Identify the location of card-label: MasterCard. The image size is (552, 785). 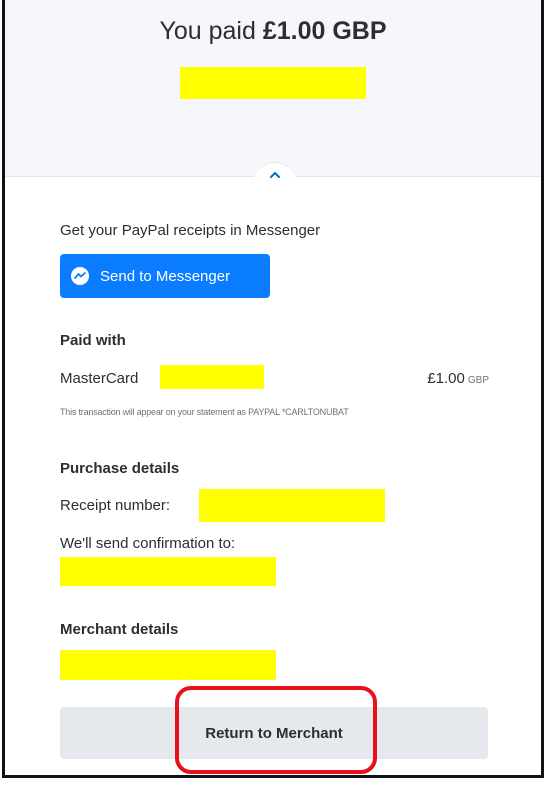
(99, 378).